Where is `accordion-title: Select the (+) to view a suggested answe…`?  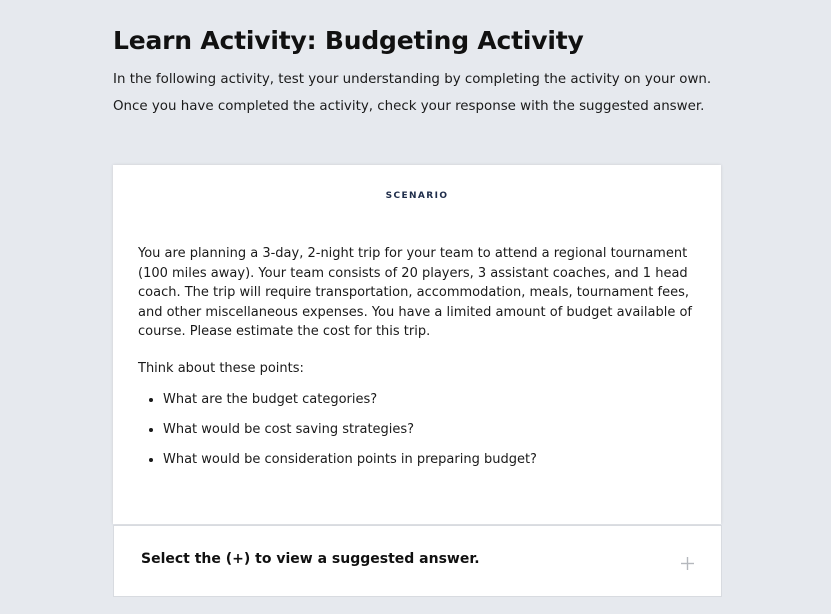
accordion-title: Select the (+) to view a suggested answe… is located at coordinates (310, 559).